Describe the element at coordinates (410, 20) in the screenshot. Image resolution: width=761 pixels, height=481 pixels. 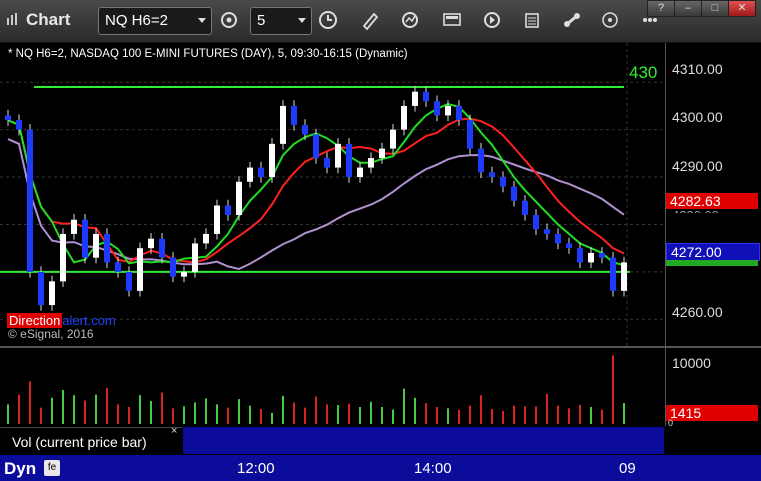
I see `refresh-chart-icon` at that location.